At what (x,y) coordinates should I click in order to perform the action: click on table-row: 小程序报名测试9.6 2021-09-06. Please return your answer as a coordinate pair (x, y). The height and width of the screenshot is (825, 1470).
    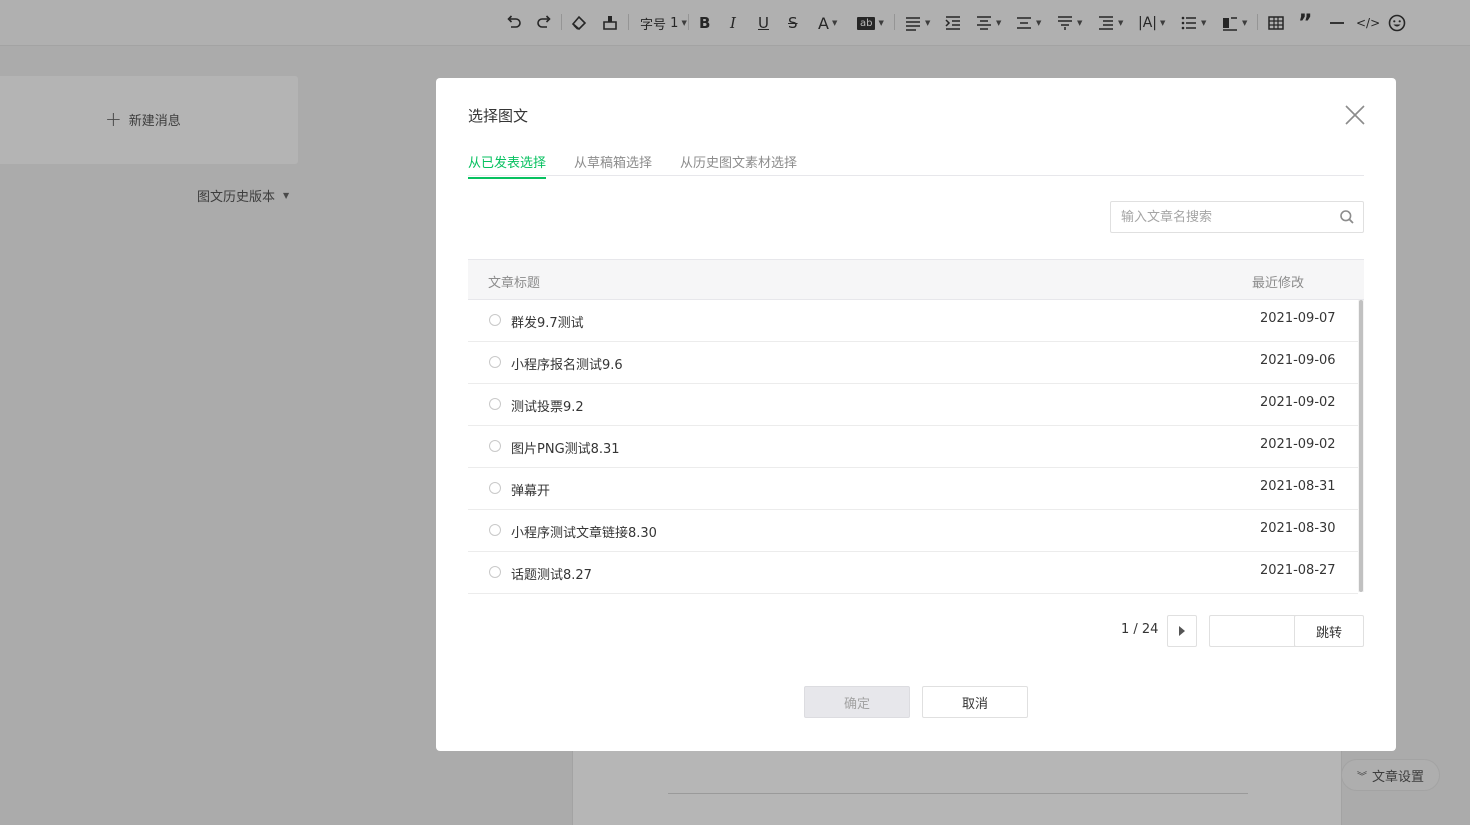
    Looking at the image, I should click on (913, 363).